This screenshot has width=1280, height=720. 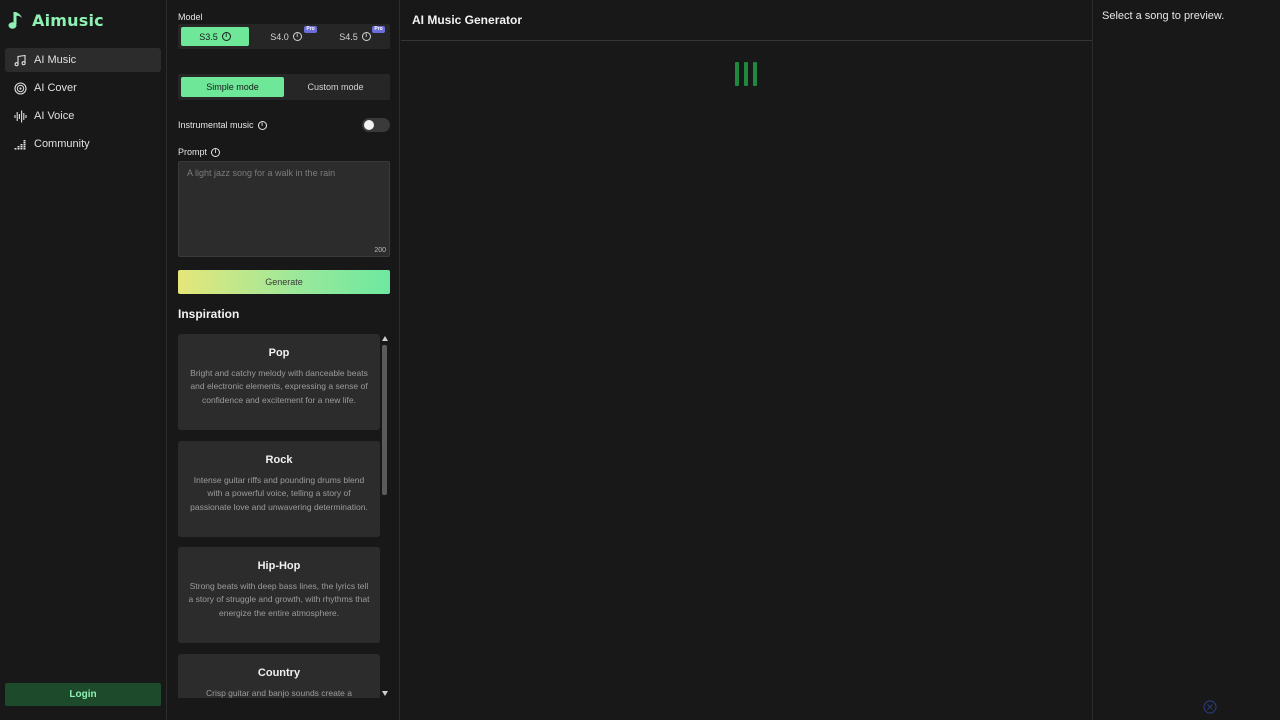 What do you see at coordinates (1187, 360) in the screenshot?
I see `preview-panel: Select a song to preview.` at bounding box center [1187, 360].